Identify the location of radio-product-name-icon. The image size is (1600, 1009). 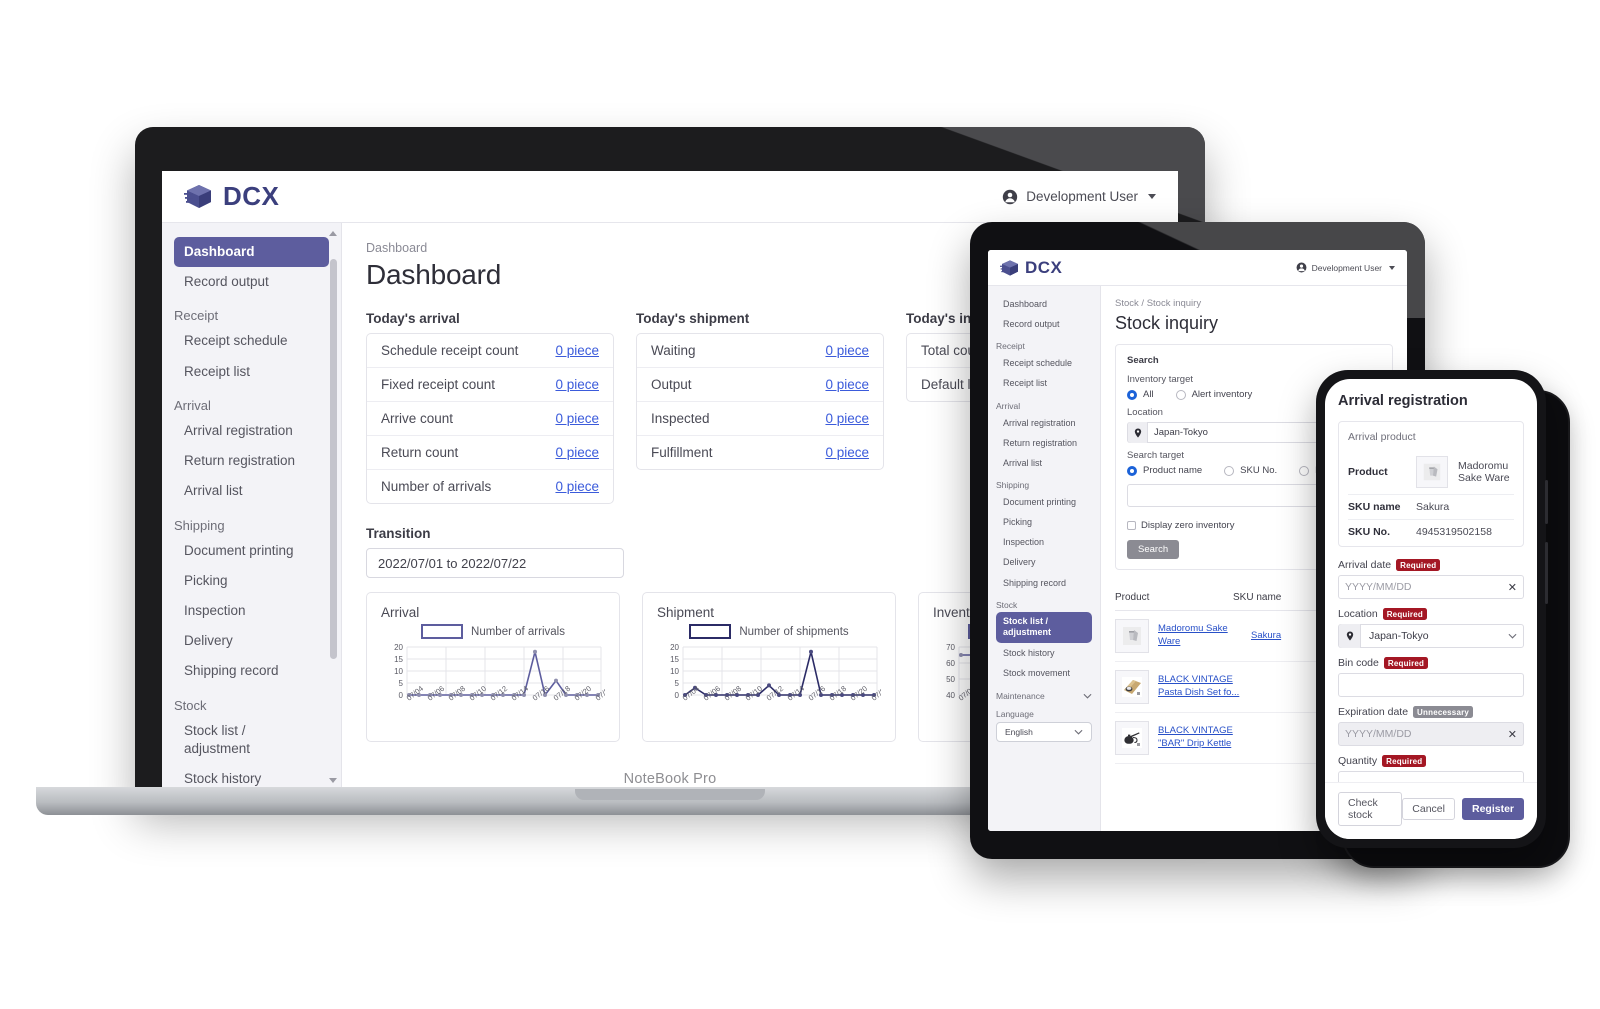
(1132, 470).